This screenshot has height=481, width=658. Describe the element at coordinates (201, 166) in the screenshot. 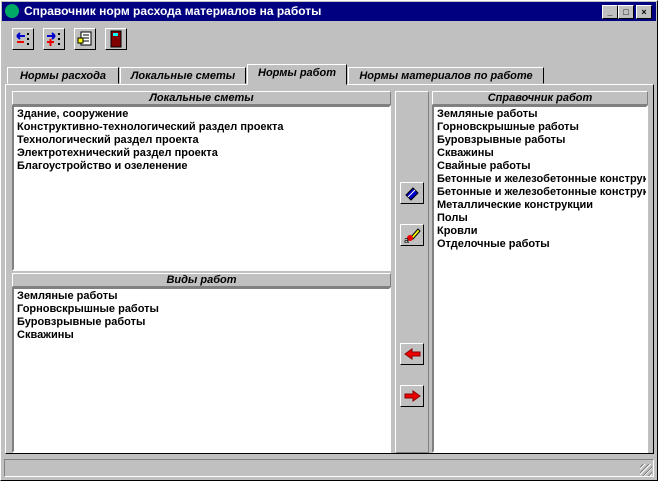

I see `list-item: Благоустройство и озеленение` at that location.